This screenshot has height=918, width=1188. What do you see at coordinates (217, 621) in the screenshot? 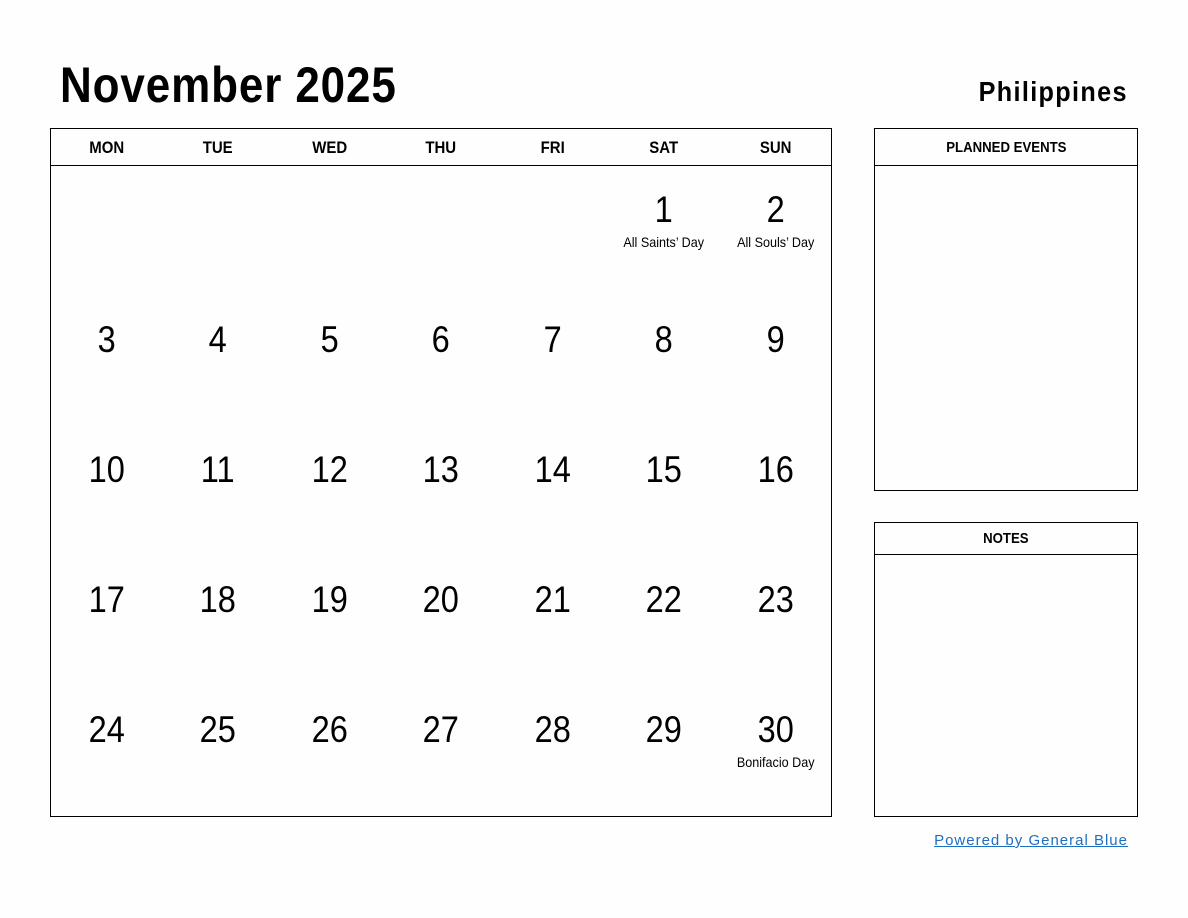
I see `day-cell: 18` at bounding box center [217, 621].